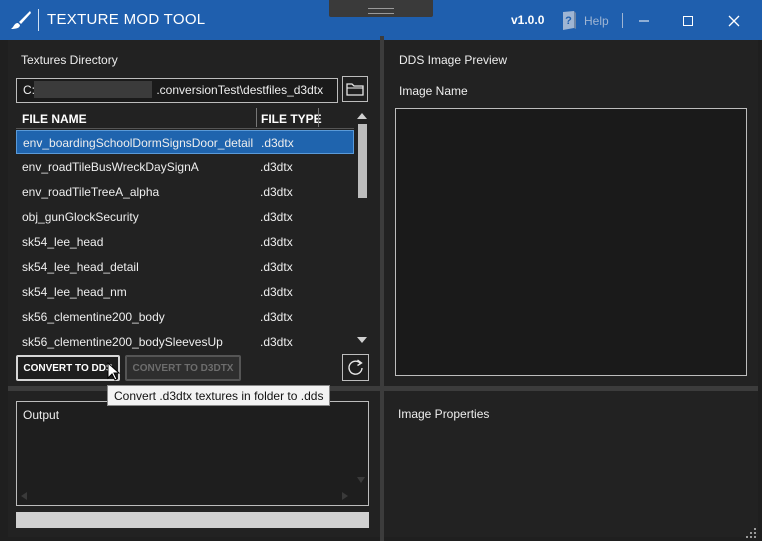 Image resolution: width=762 pixels, height=541 pixels. I want to click on list-item: sk54_lee_head_nm .d3dtx, so click(185, 292).